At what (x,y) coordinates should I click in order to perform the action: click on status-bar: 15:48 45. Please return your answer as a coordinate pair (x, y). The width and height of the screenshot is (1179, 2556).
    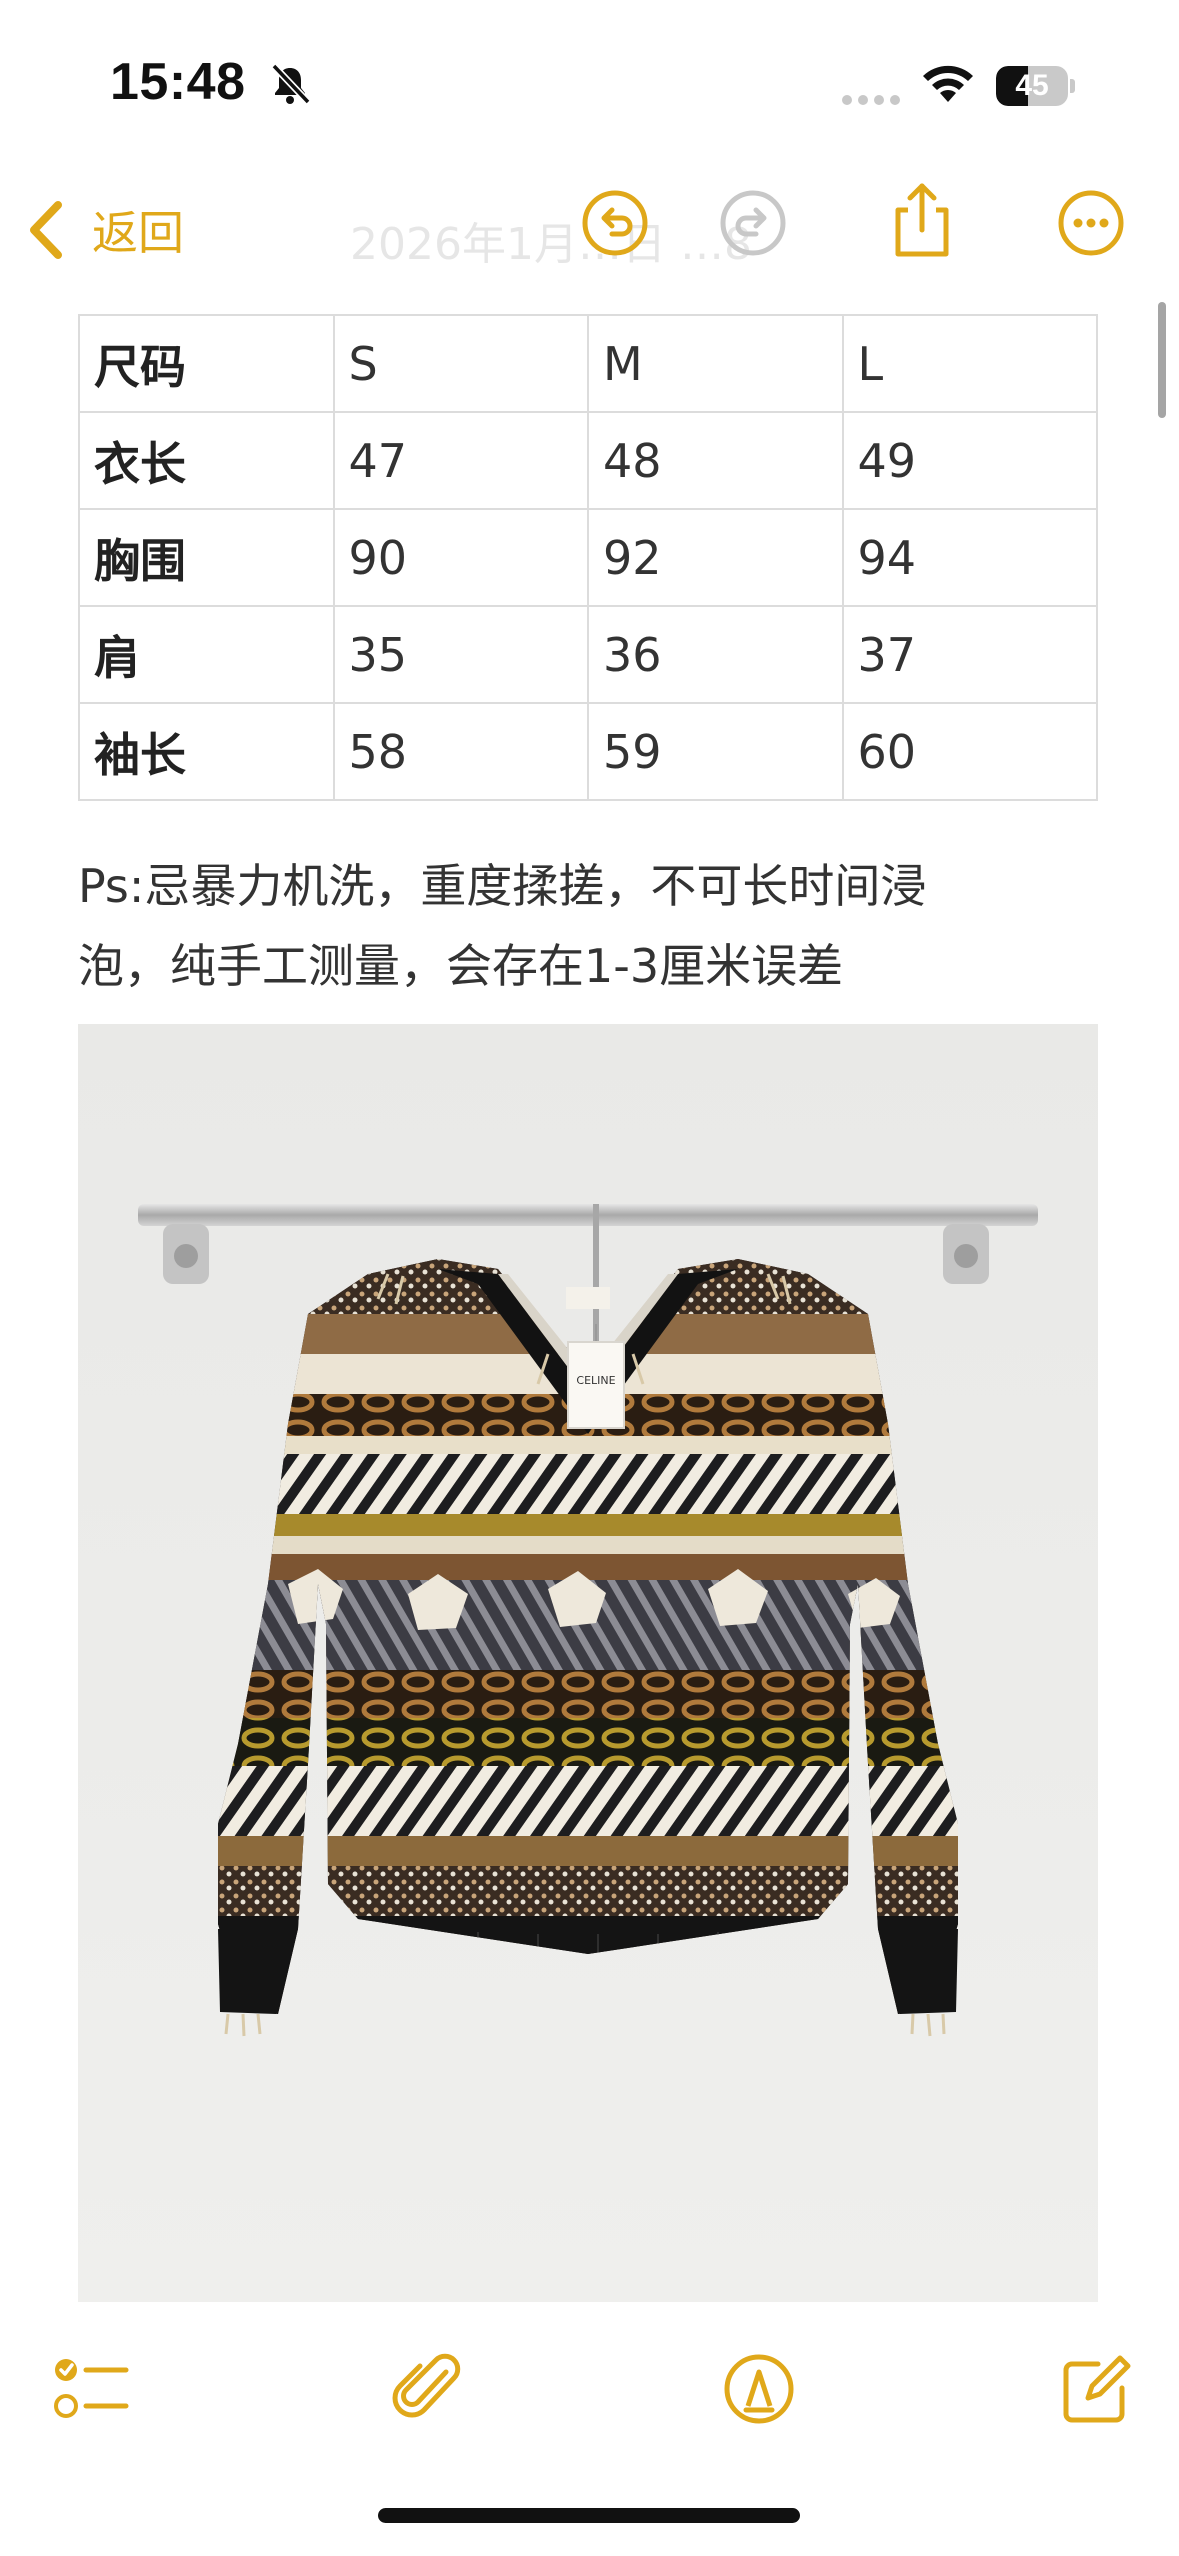
    Looking at the image, I should click on (589, 75).